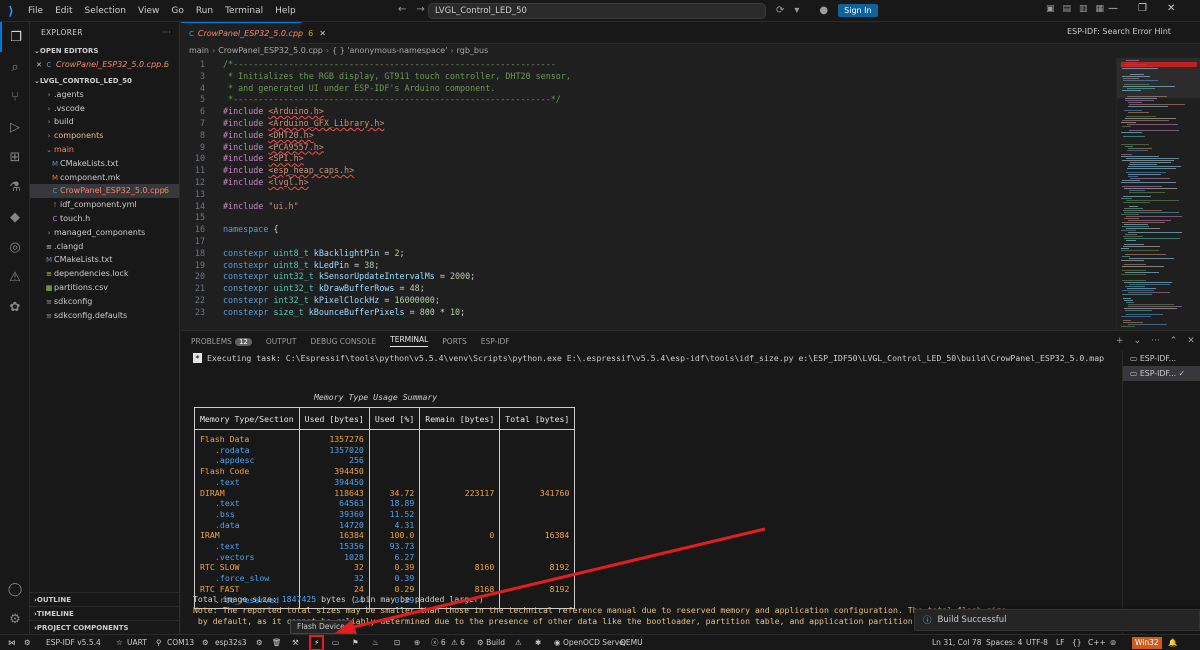  Describe the element at coordinates (1083, 9) in the screenshot. I see `toggle-secondary-sidebar-icon: ▥` at that location.